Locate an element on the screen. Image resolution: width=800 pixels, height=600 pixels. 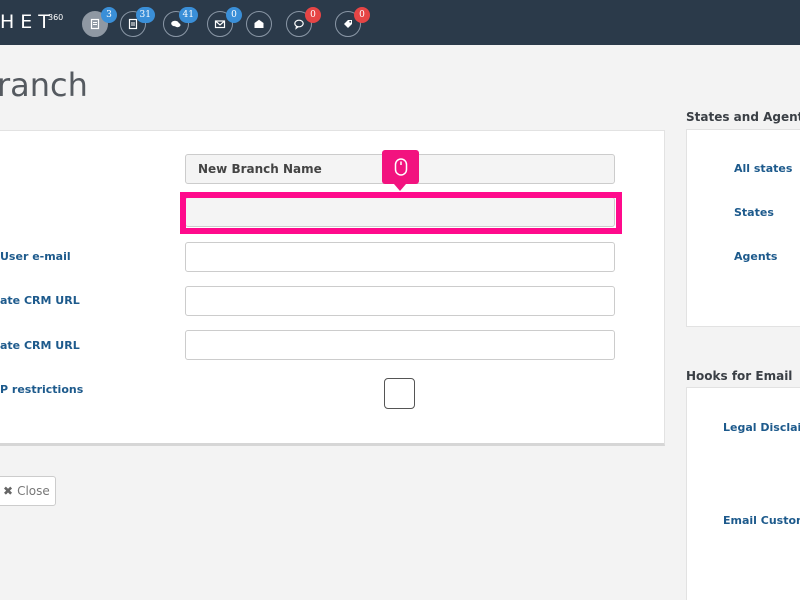
nav-tags-button: 0 is located at coordinates (352, 22).